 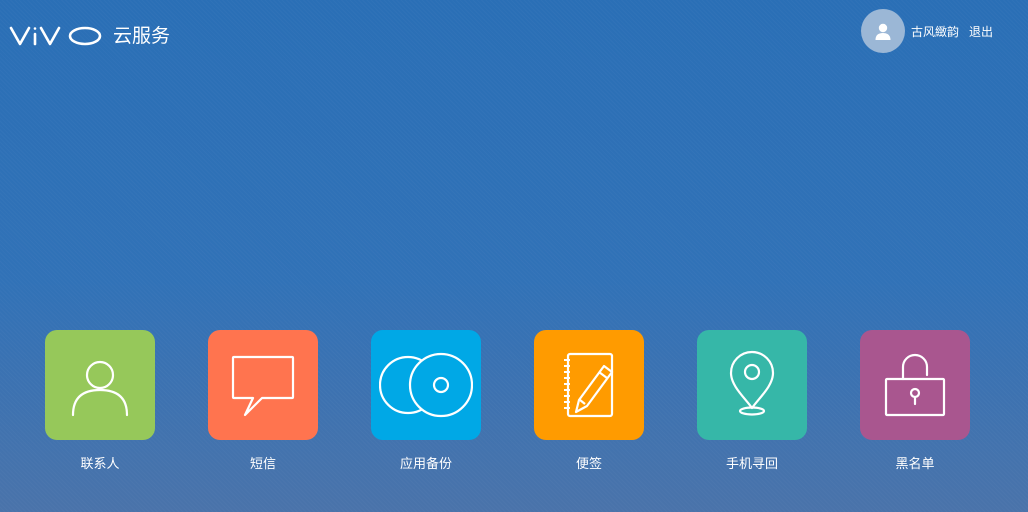 What do you see at coordinates (100, 464) in the screenshot?
I see `app-label-contacts: 联系人` at bounding box center [100, 464].